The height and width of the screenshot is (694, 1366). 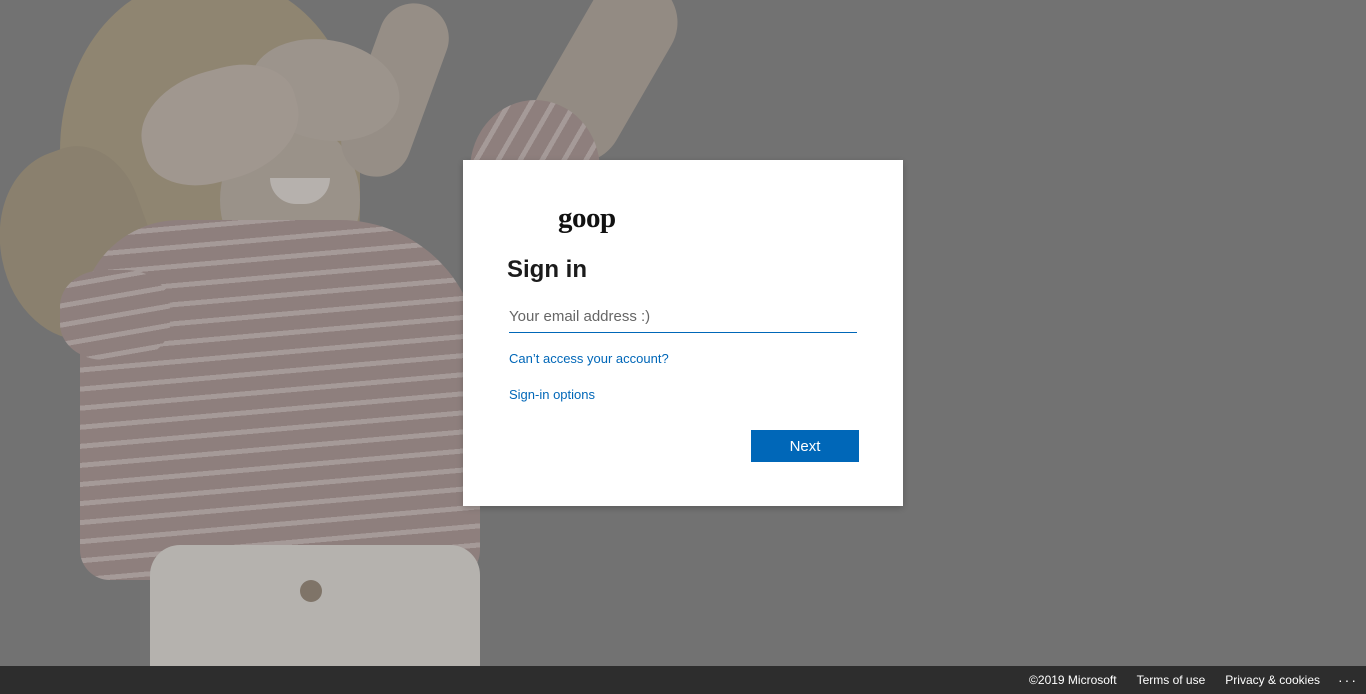 What do you see at coordinates (547, 269) in the screenshot?
I see `page-title: Sign in` at bounding box center [547, 269].